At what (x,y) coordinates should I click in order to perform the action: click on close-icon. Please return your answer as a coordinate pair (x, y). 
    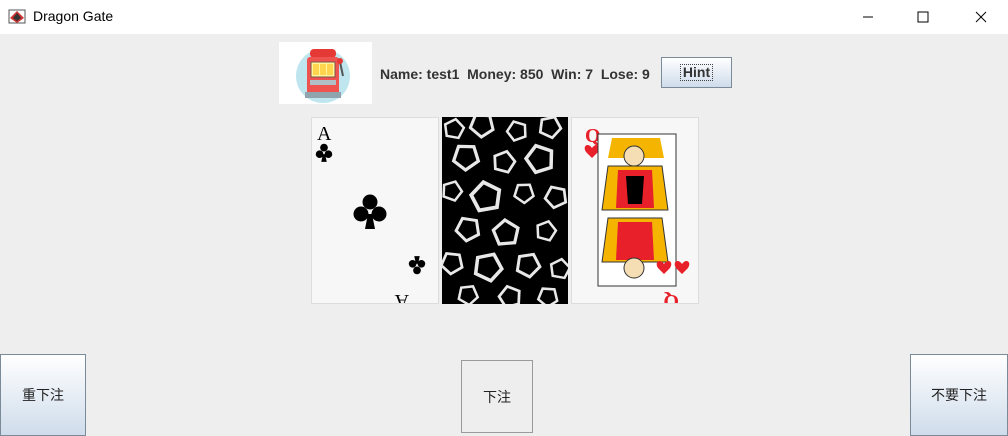
    Looking at the image, I should click on (981, 17).